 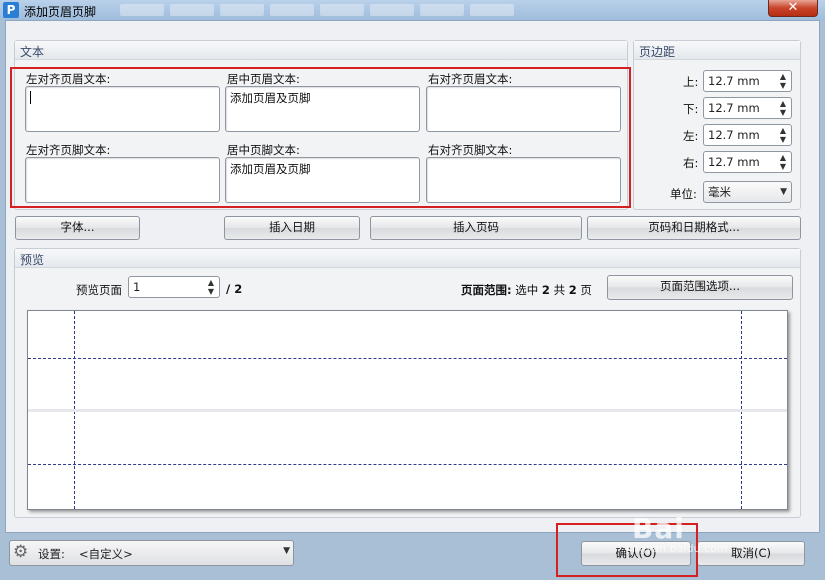 What do you see at coordinates (572, 290) in the screenshot?
I see `page-range-total-count: 2` at bounding box center [572, 290].